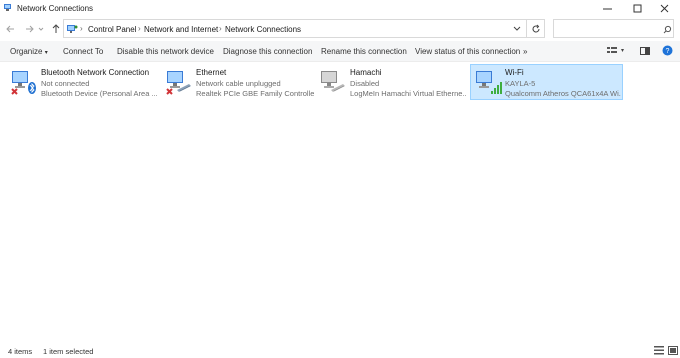 The height and width of the screenshot is (358, 680). What do you see at coordinates (255, 93) in the screenshot?
I see `connection-device: Realtek PCIe GBE Family Controller` at bounding box center [255, 93].